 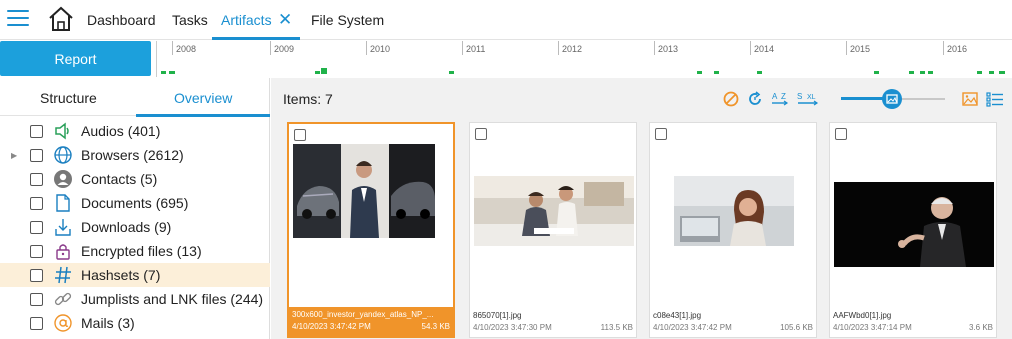 I want to click on tree-item-browsers: ▶ Browsers (2612), so click(x=135, y=155).